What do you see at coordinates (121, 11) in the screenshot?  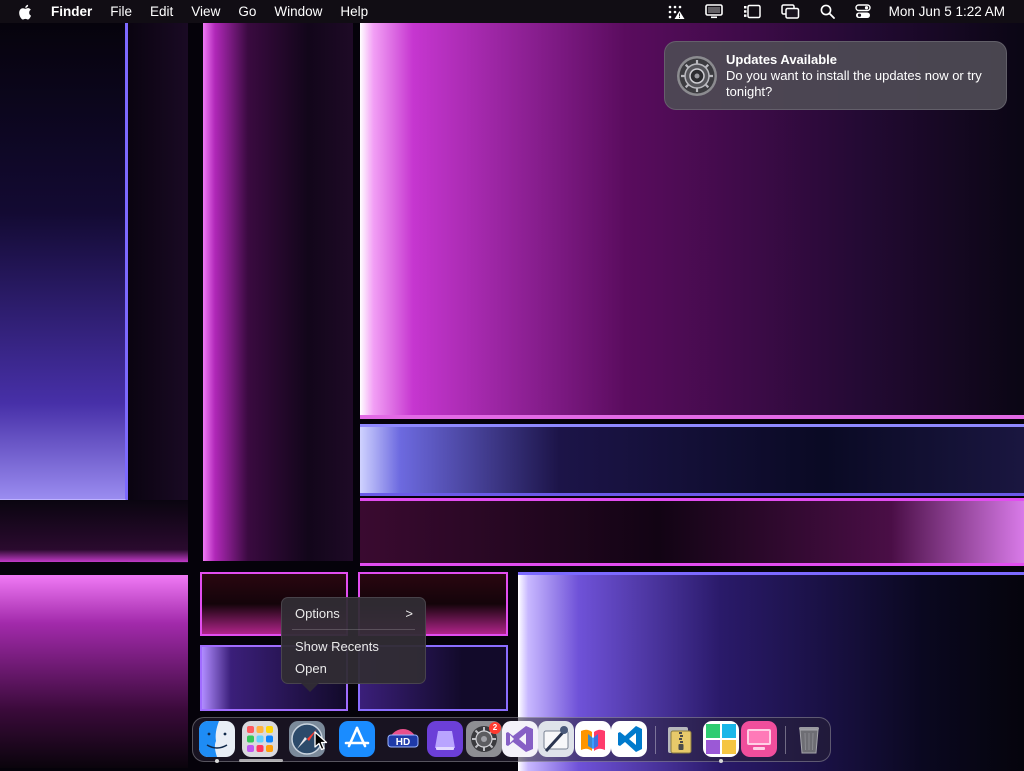 I see `menu-file: File` at bounding box center [121, 11].